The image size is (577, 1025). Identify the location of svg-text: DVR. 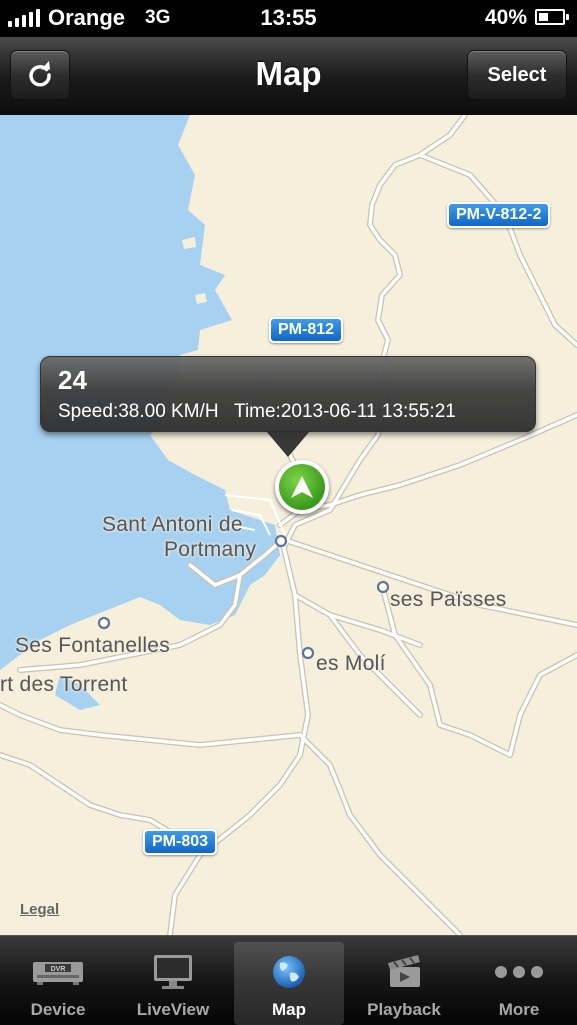
(58, 969).